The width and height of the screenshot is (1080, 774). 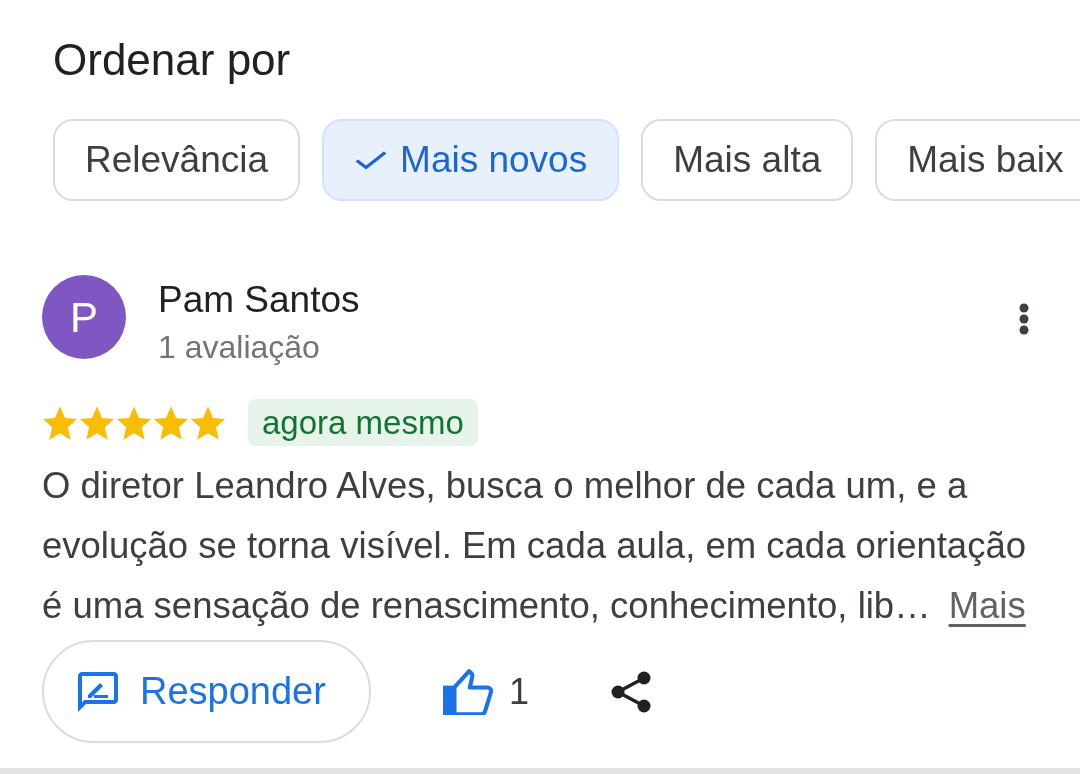 What do you see at coordinates (631, 691) in the screenshot?
I see `share-icon` at bounding box center [631, 691].